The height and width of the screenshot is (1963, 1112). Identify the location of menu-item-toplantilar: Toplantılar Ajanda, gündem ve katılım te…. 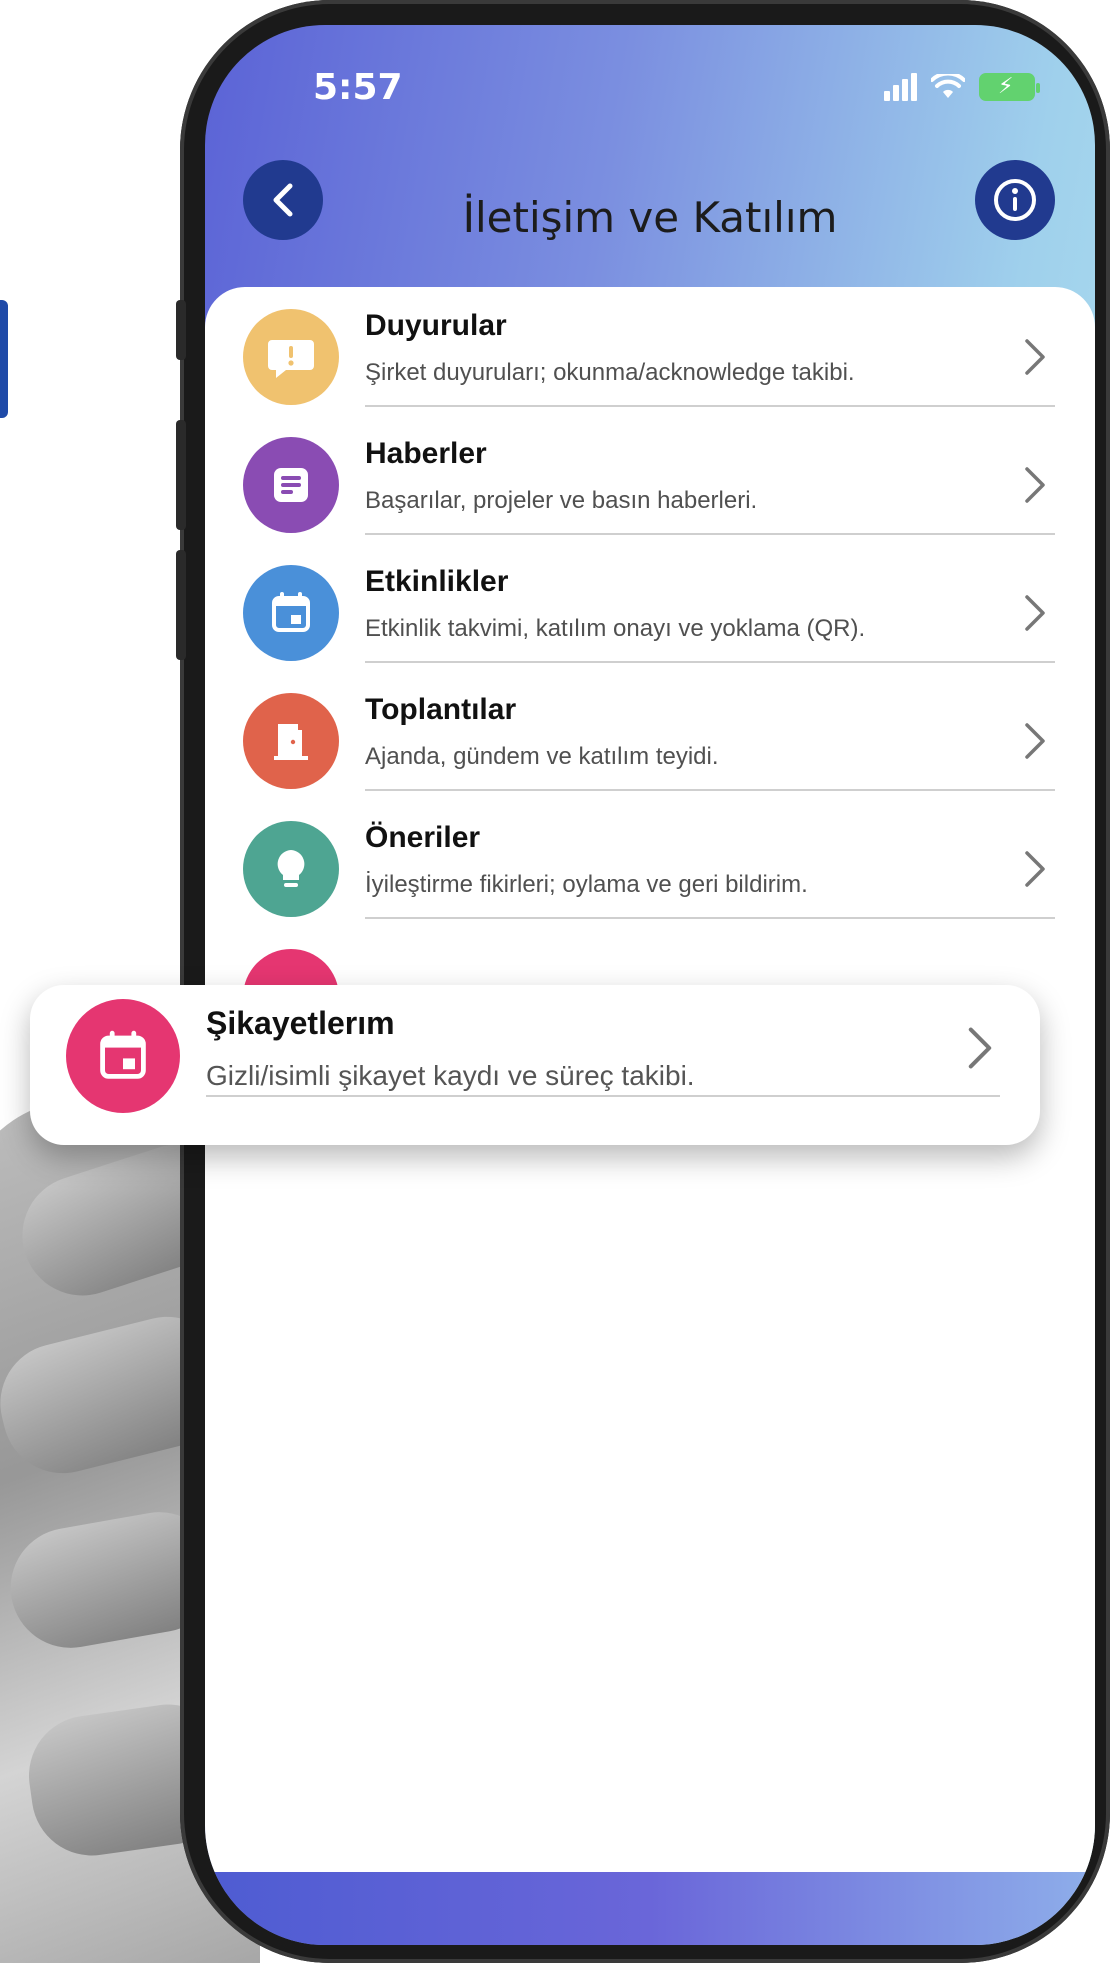
(650, 735).